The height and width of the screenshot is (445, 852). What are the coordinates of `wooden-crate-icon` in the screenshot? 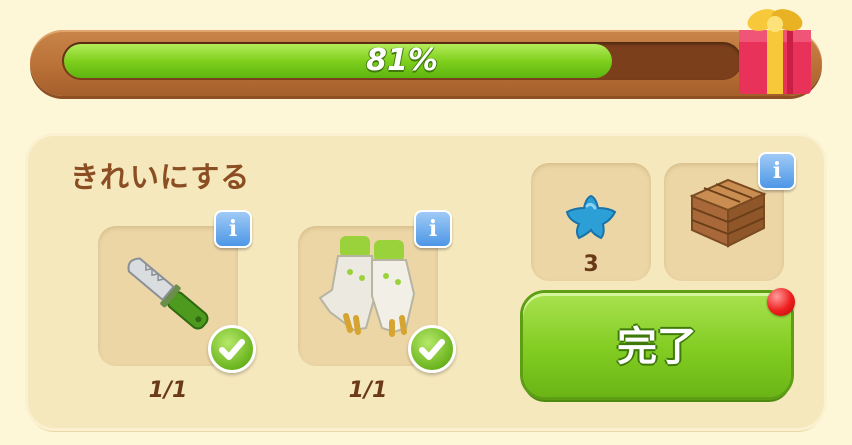 It's located at (728, 213).